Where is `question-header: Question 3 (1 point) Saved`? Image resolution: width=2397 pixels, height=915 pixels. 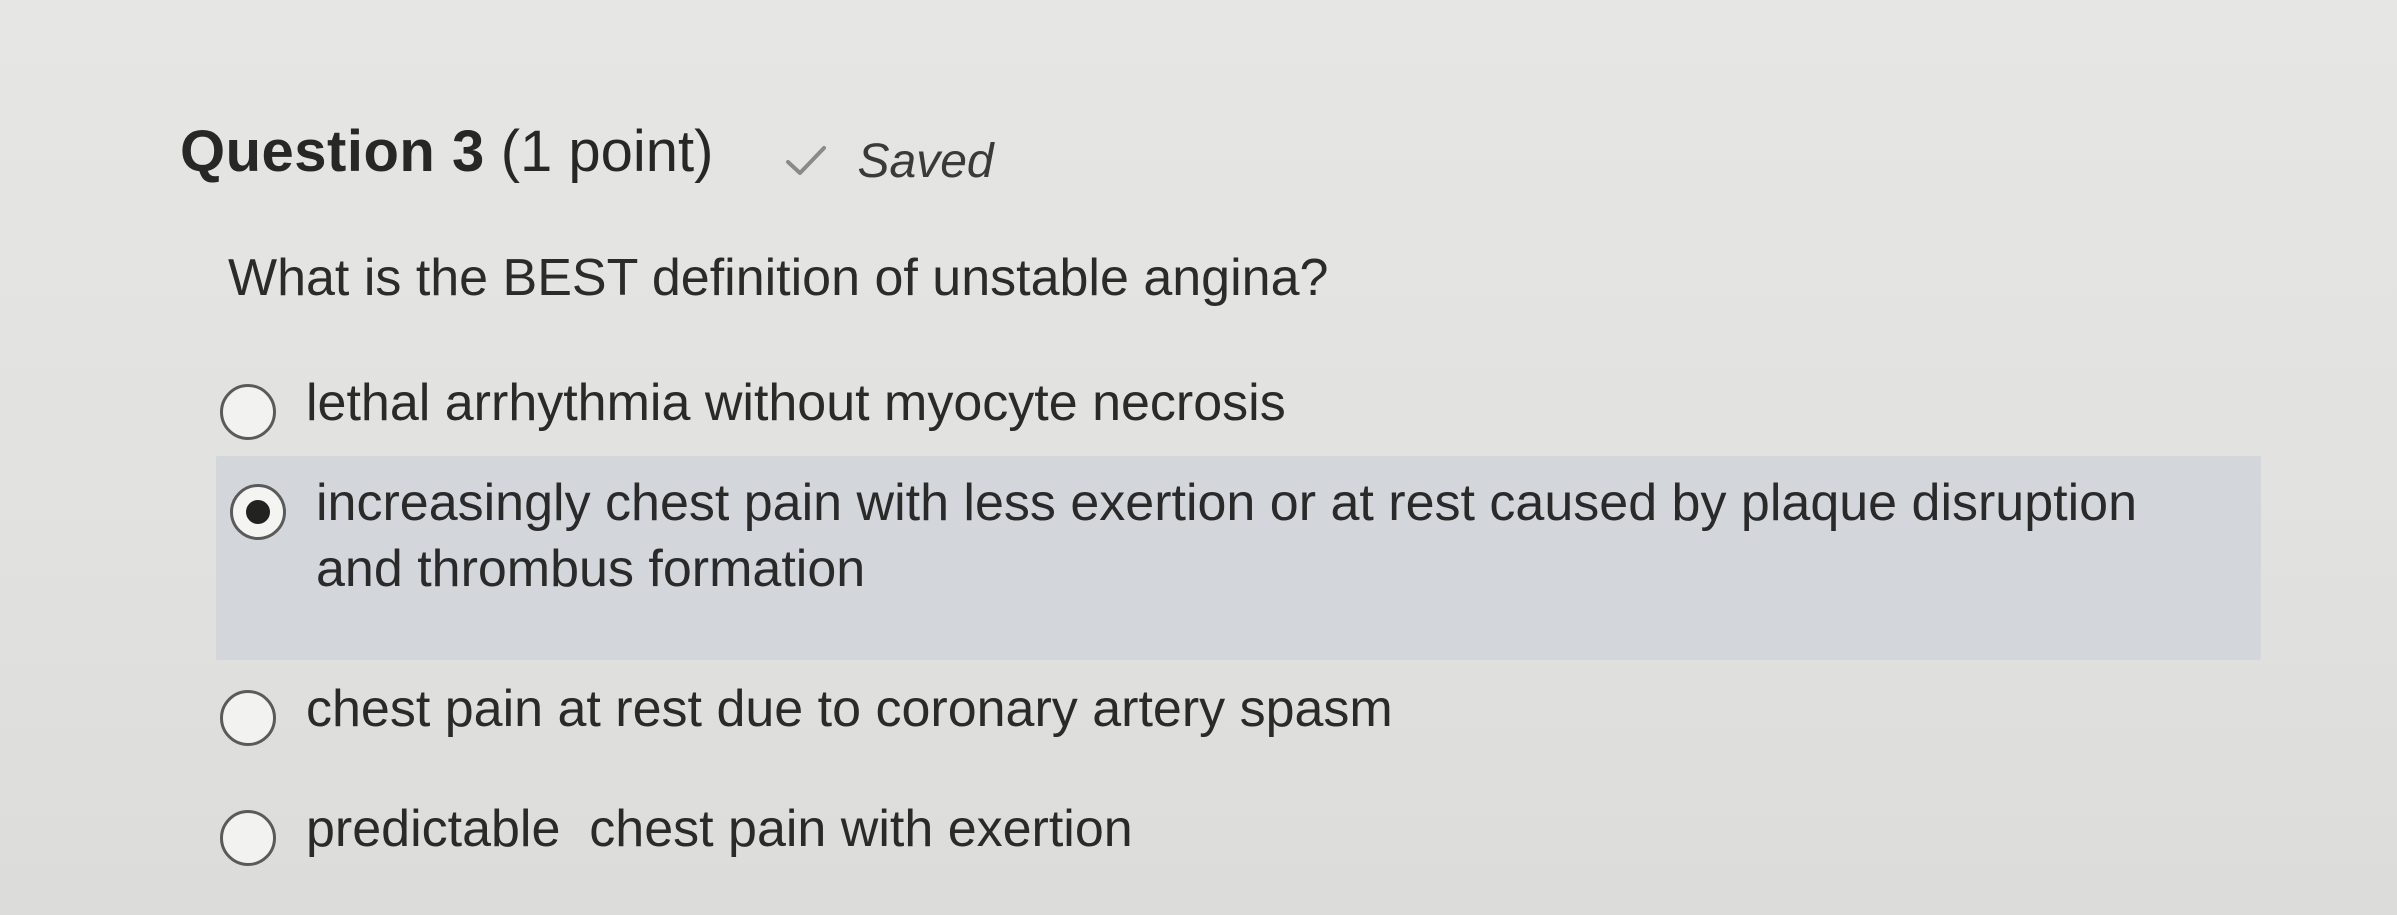
question-header: Question 3 (1 point) Saved is located at coordinates (587, 153).